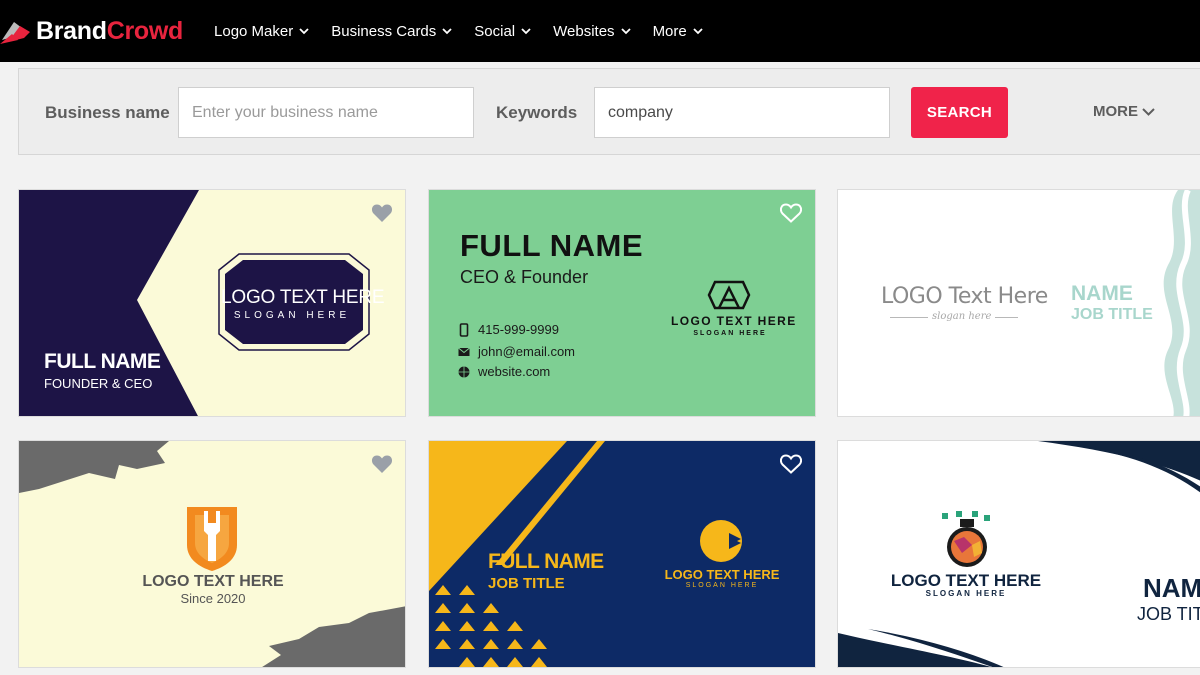 This screenshot has height=675, width=1200. What do you see at coordinates (527, 351) in the screenshot?
I see `email-text: john@email.com` at bounding box center [527, 351].